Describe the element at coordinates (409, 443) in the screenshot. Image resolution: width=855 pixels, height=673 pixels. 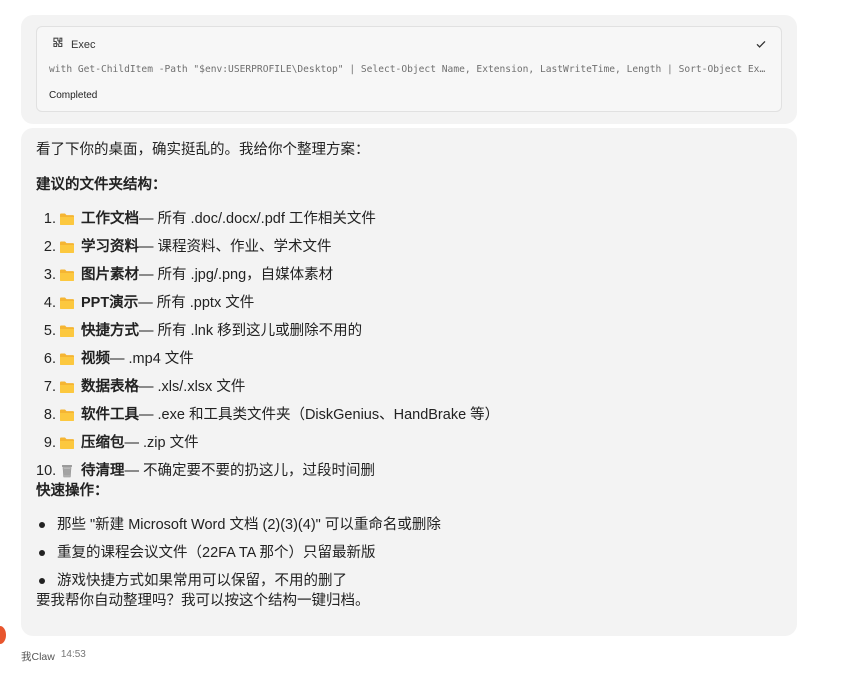
I see `list-item: 9. 压缩包 — .zip 文件` at that location.